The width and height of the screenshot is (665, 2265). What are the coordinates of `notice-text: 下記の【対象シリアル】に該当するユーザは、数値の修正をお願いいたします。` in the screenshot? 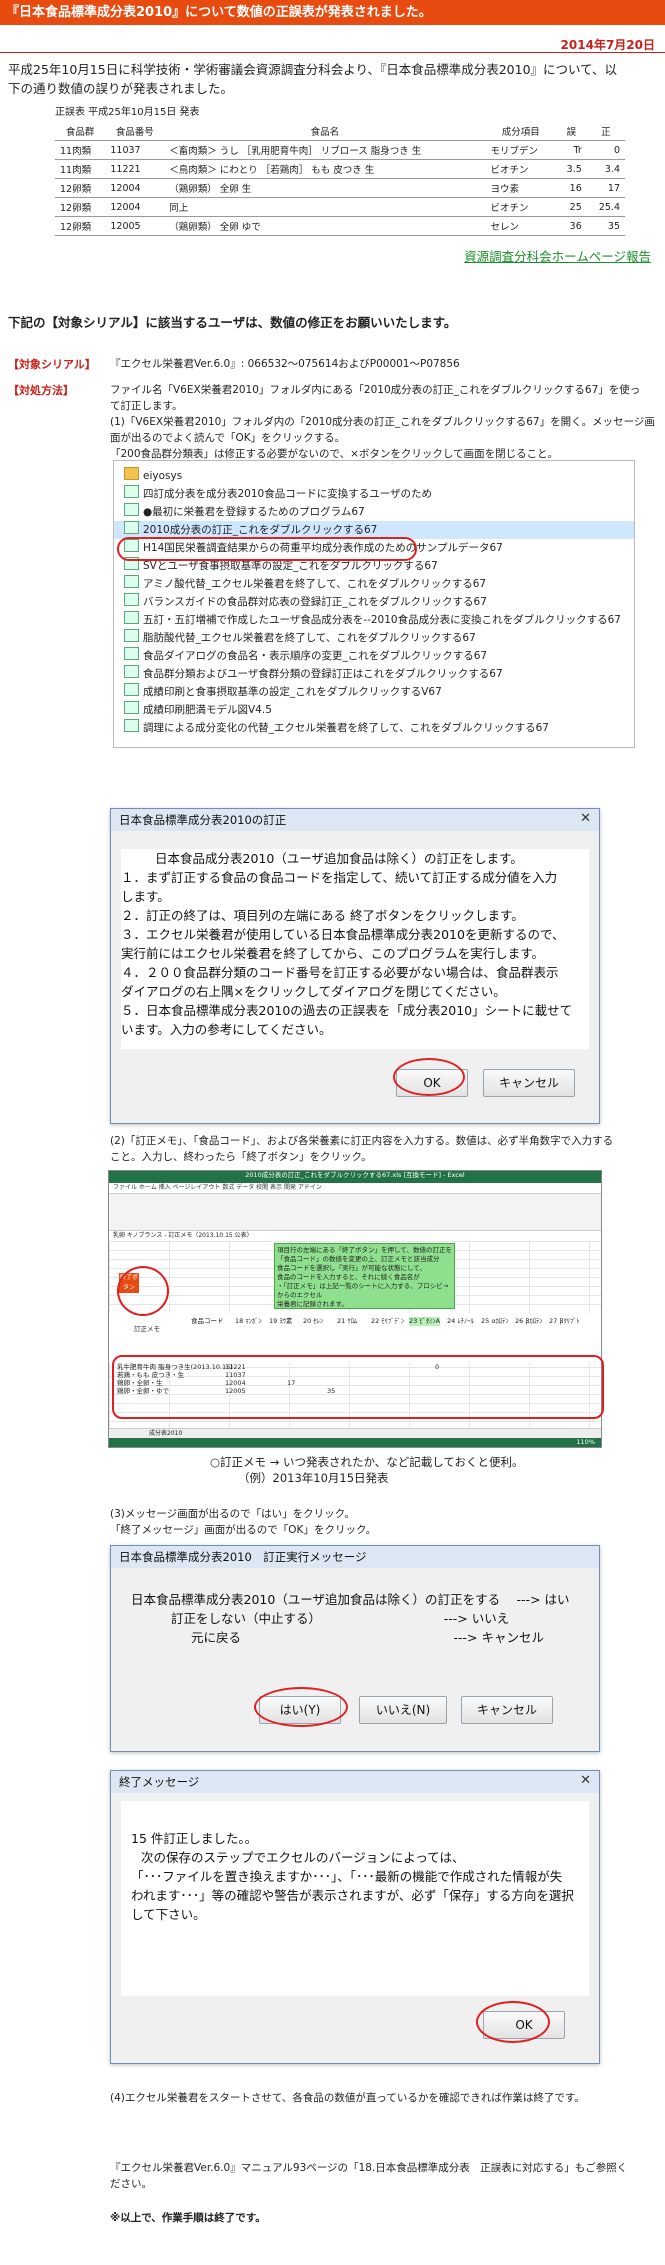 It's located at (232, 322).